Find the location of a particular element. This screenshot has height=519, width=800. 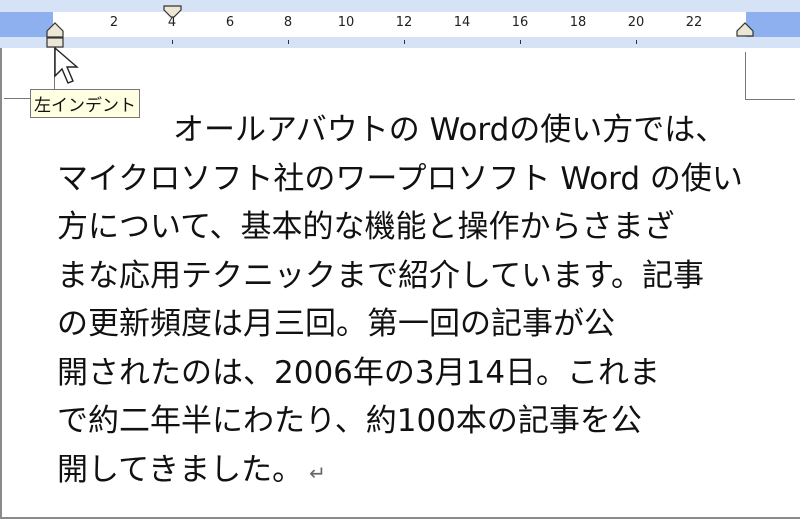

horizontal-ruler: 2 4 6 8 10 12 14 16 18 20 22 is located at coordinates (400, 24).